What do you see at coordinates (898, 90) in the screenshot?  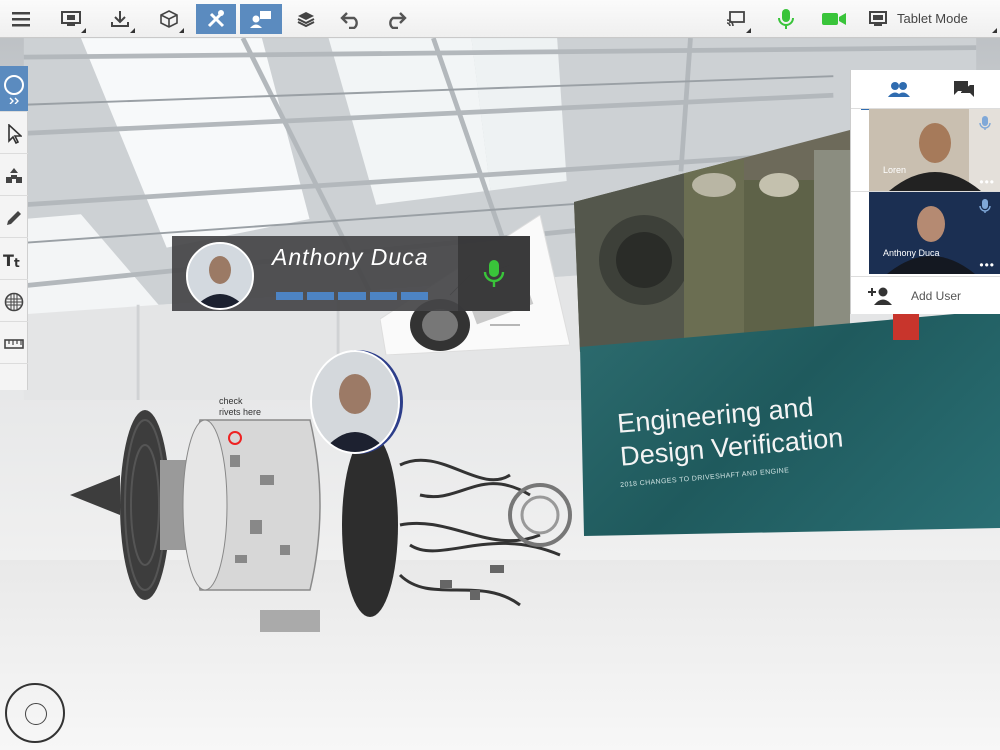 I see `tab-participants` at bounding box center [898, 90].